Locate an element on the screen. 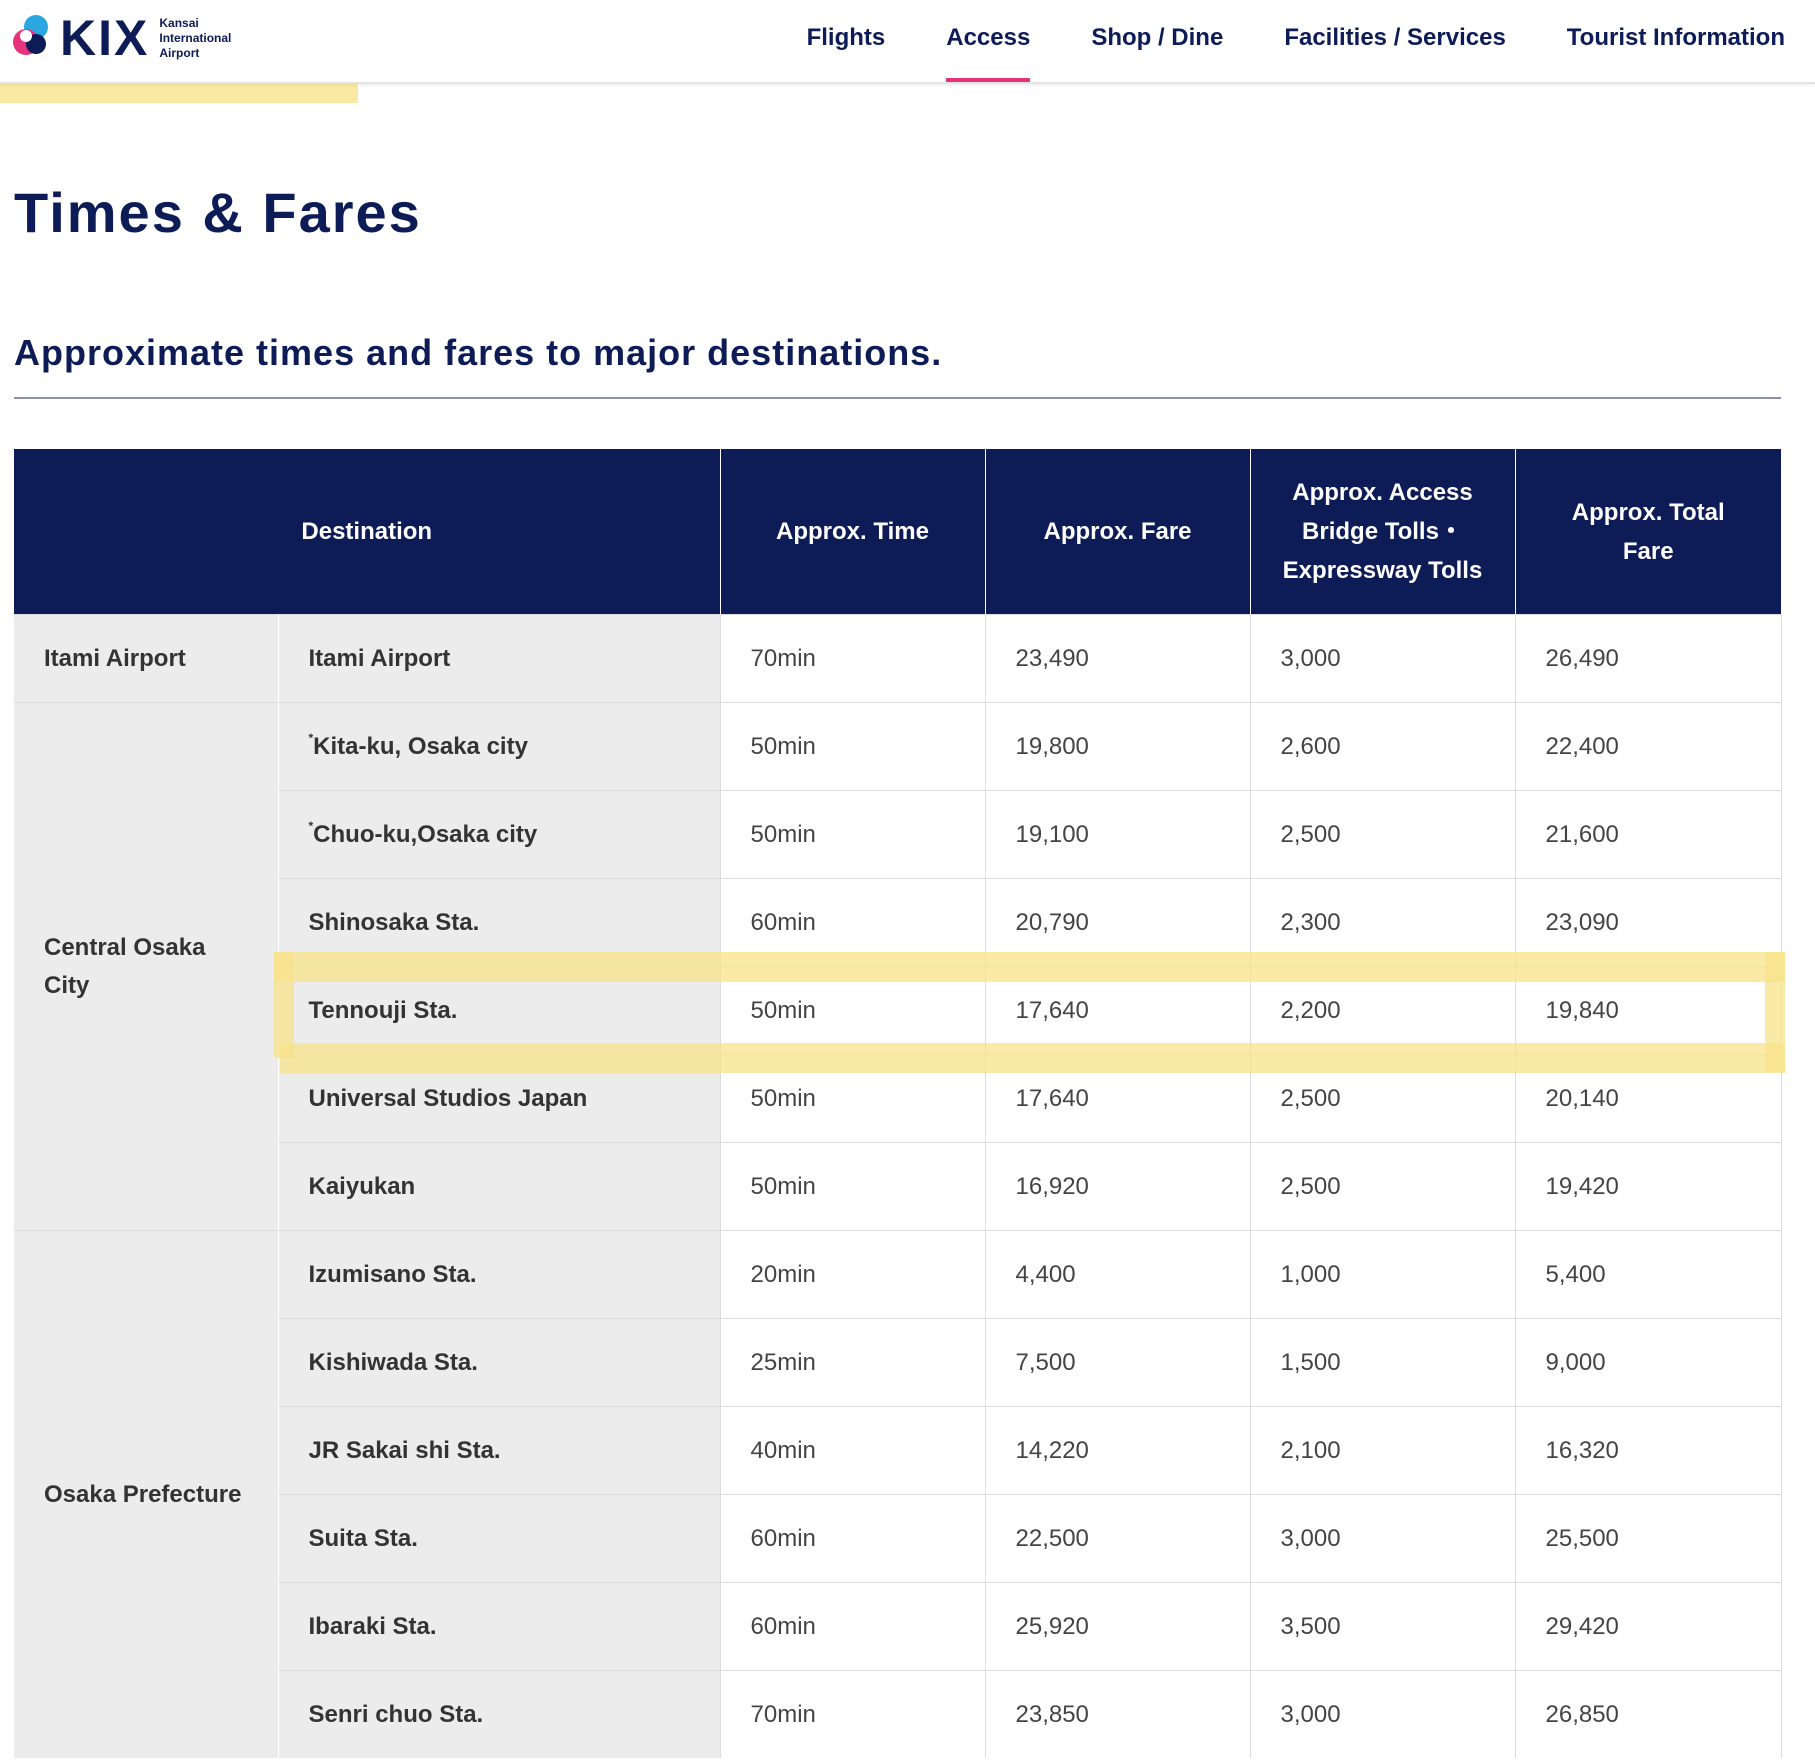  destination-cell: Itami Airport is located at coordinates (499, 658).